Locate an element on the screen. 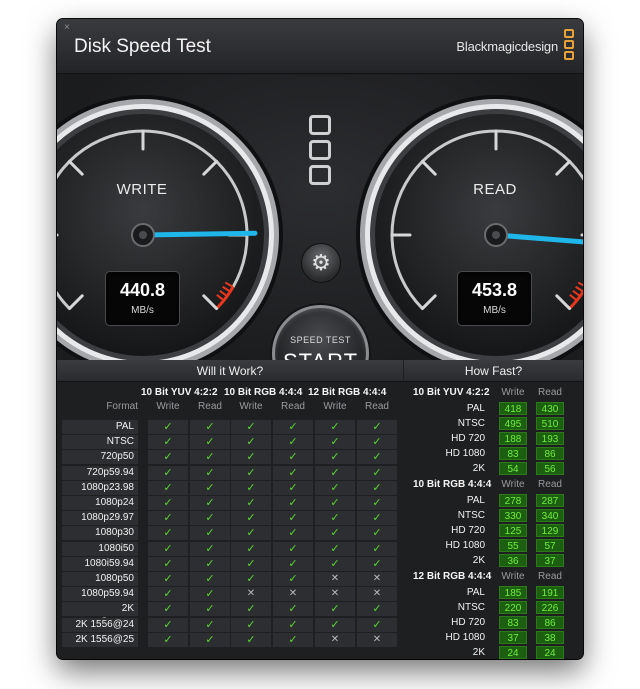 This screenshot has height=689, width=640. fps-row: HD 1080 83 86 is located at coordinates (493, 454).